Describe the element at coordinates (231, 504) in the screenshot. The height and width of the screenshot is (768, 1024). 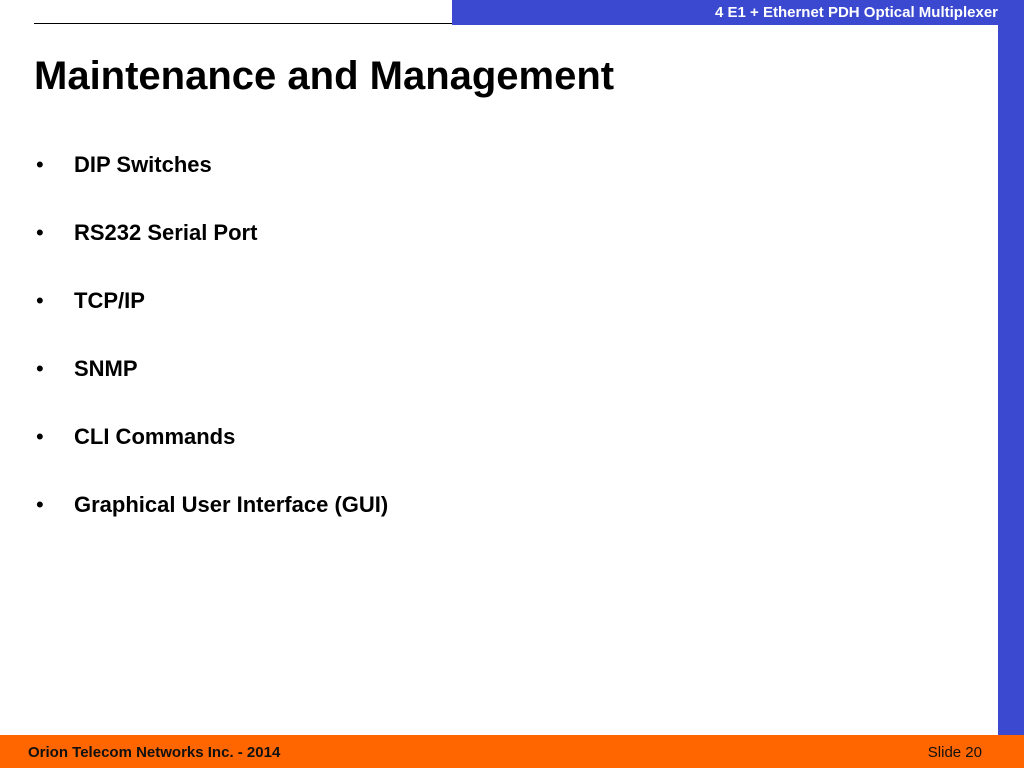
I see `bullet-text: Graphical User Interface (GUI)` at that location.